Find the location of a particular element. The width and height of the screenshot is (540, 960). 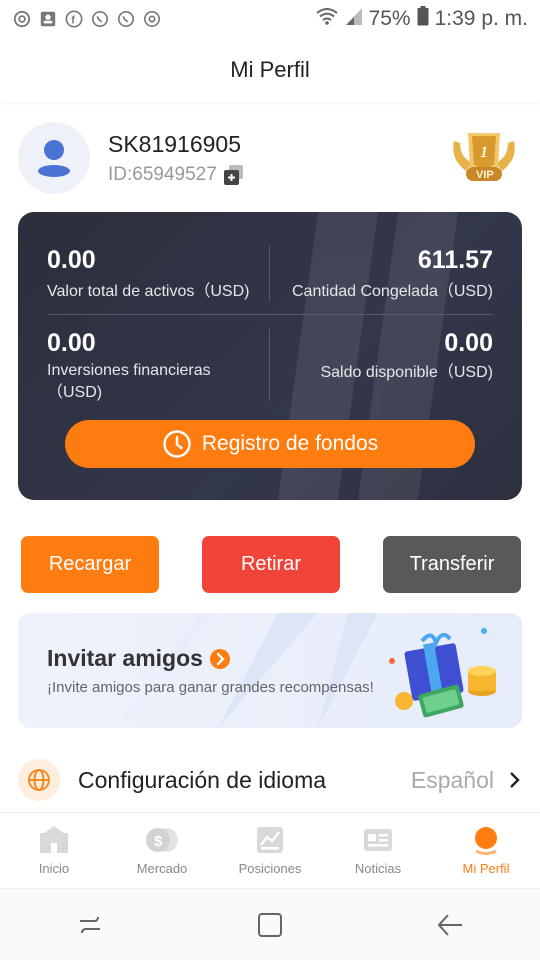

nav-item-positions: Posiciones is located at coordinates (270, 850).